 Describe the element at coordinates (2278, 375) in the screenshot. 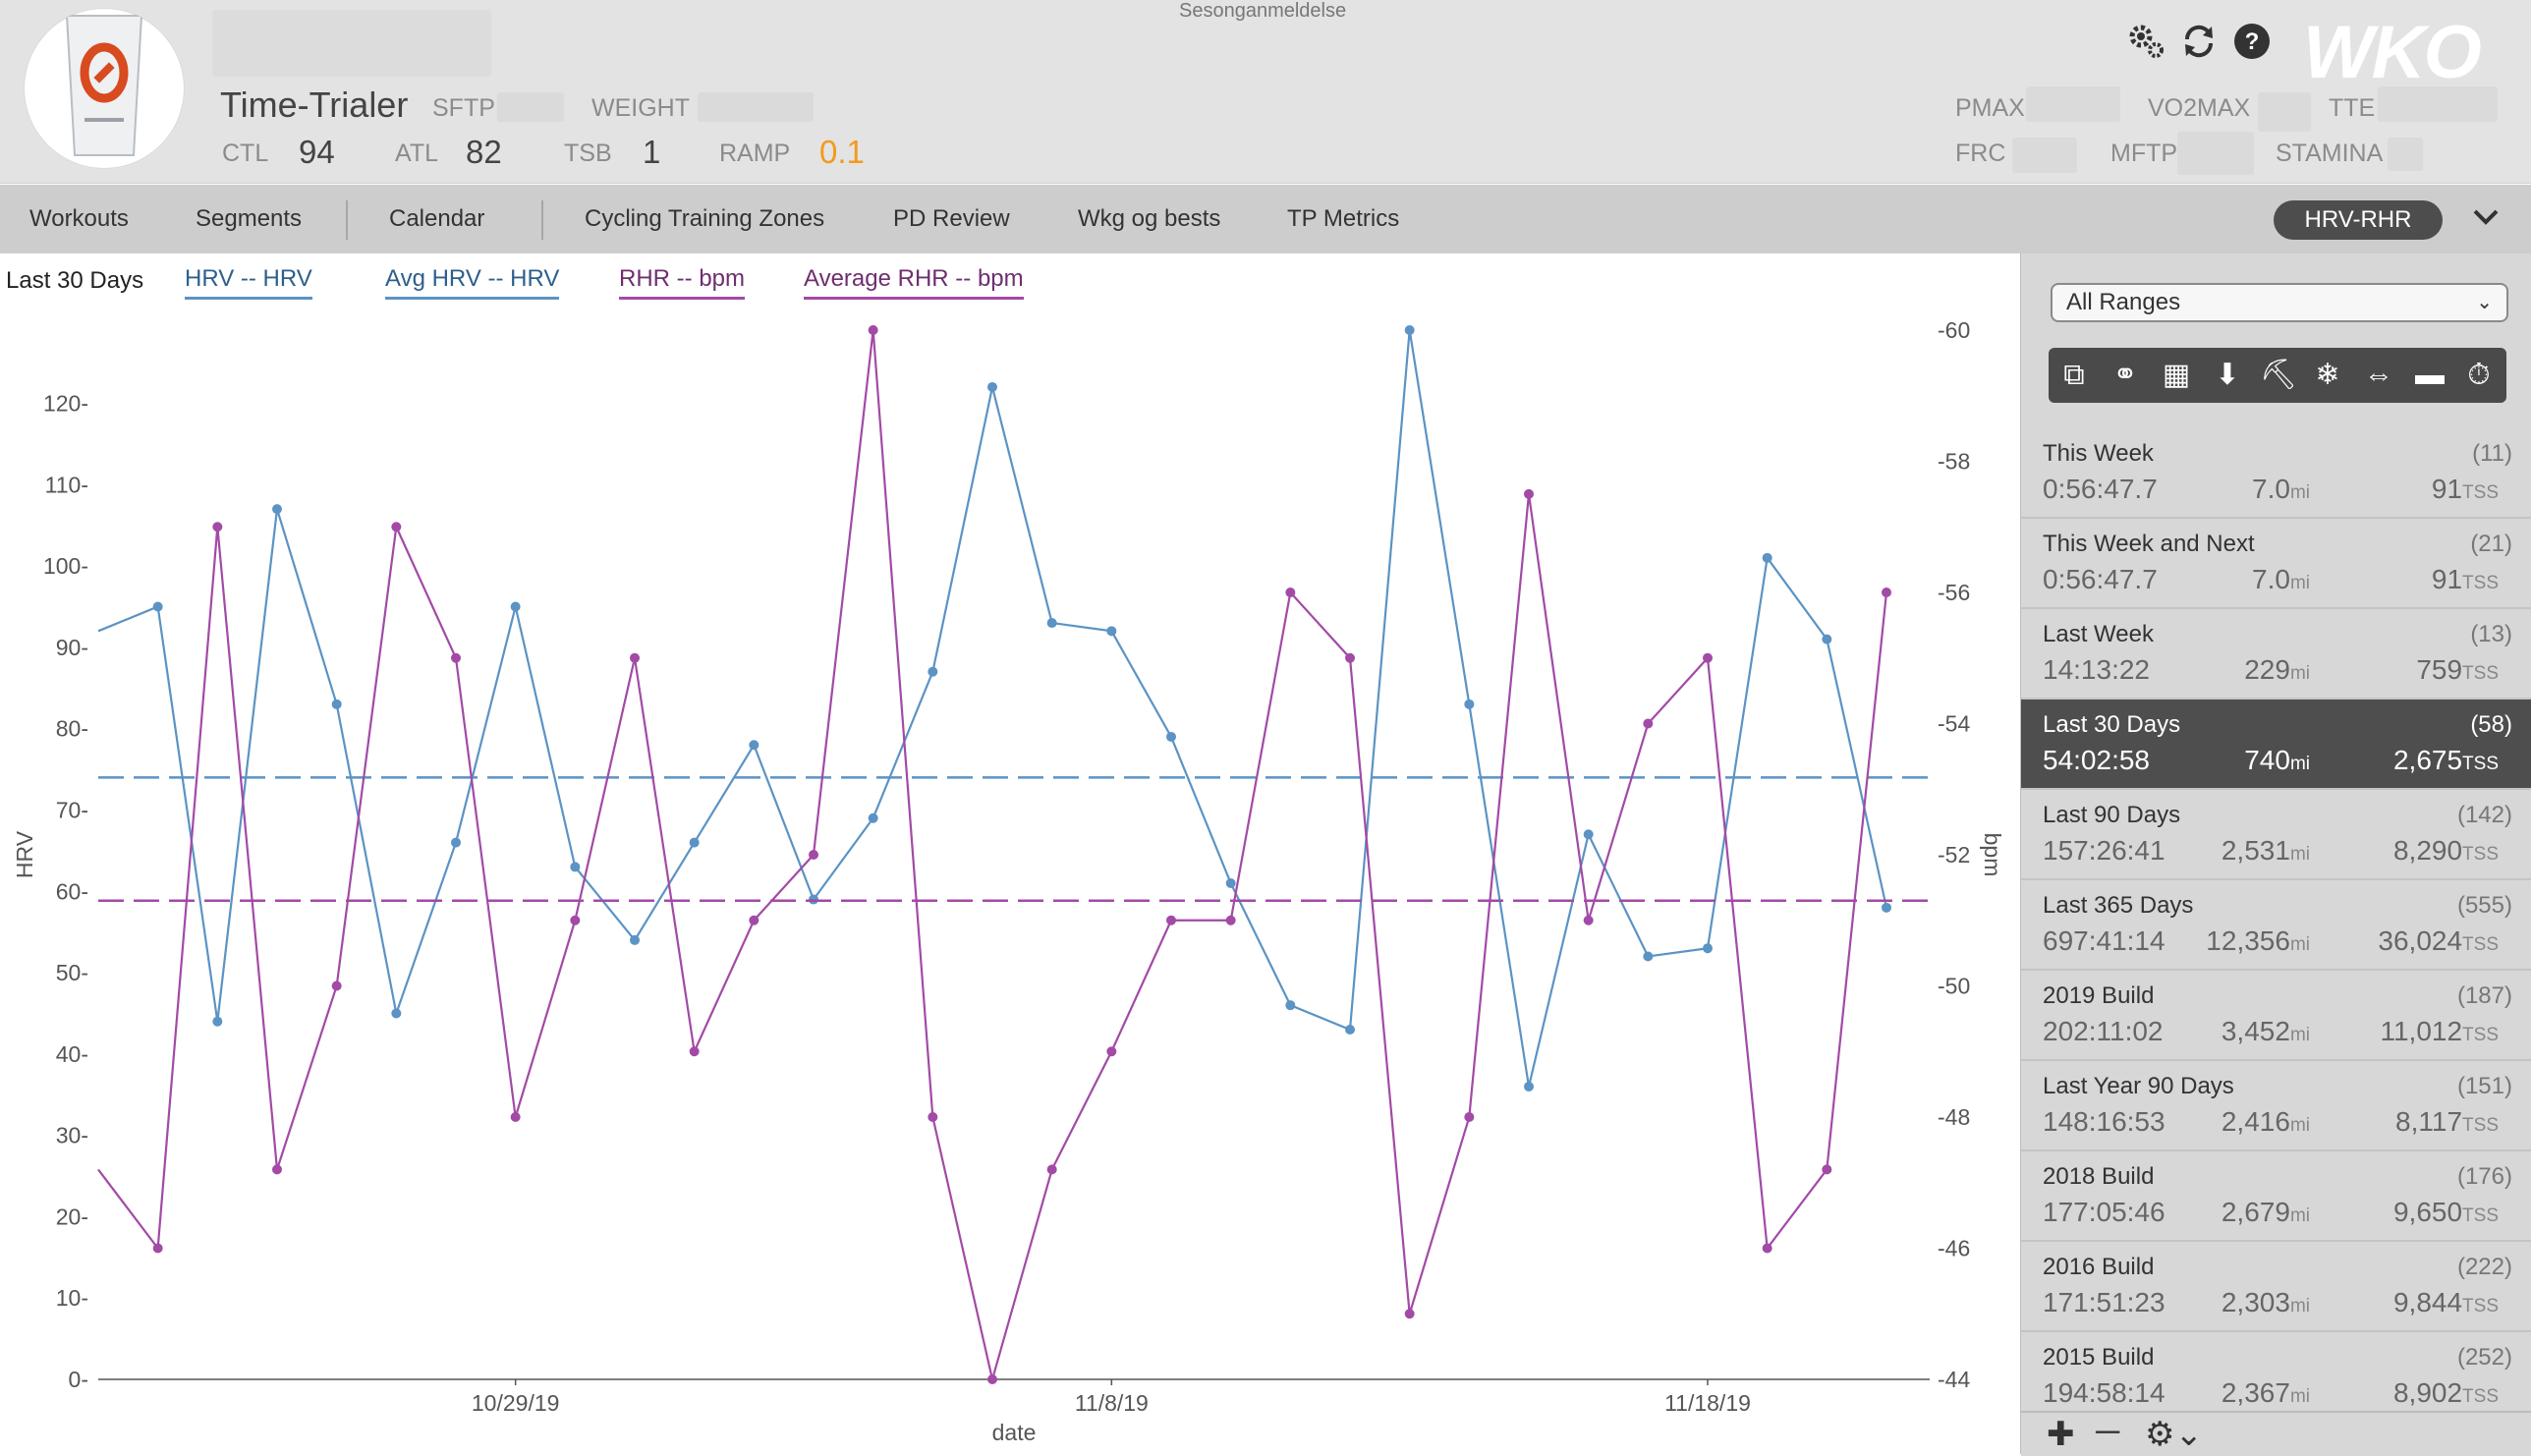

I see `shoe-icon: ⛏` at that location.